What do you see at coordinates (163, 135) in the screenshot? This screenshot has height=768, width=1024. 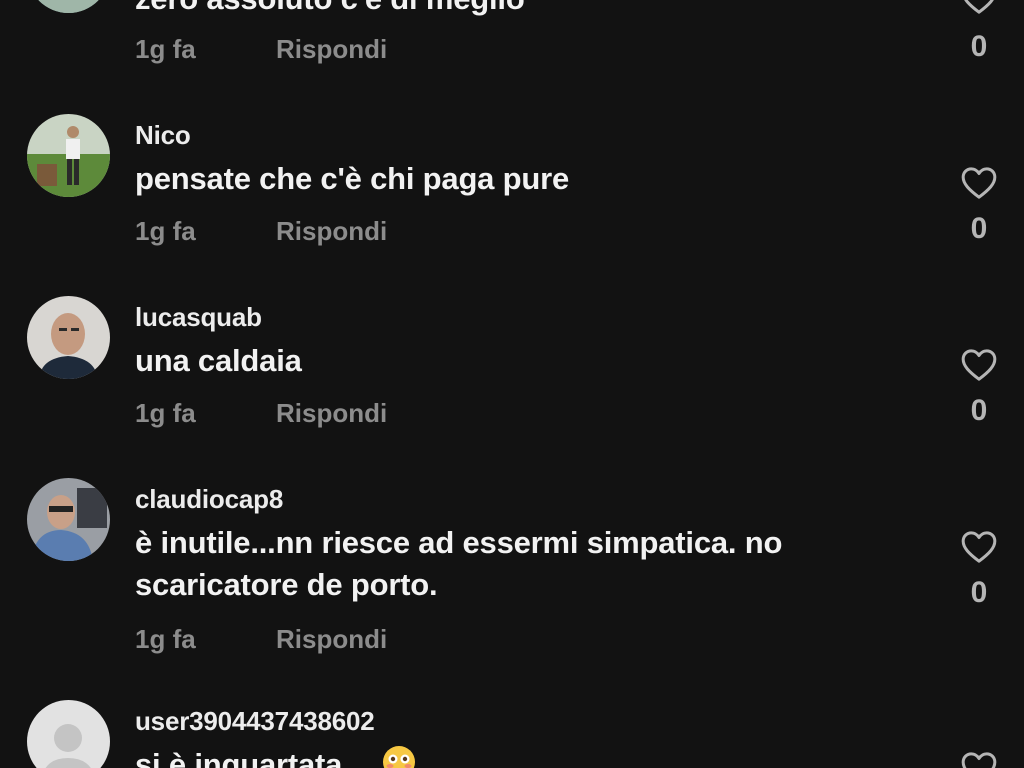 I see `comment-username: Nico` at bounding box center [163, 135].